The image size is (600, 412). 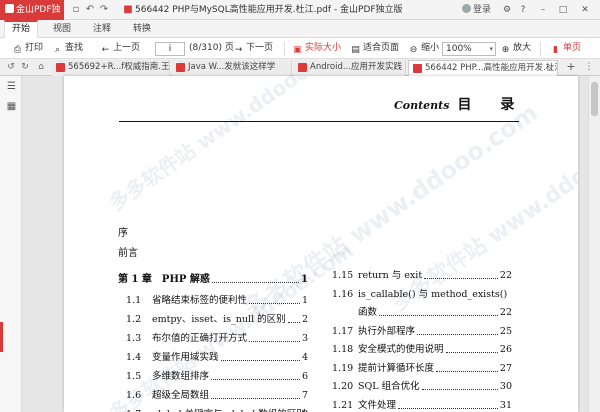 I want to click on zoom-select: 100% ▾, so click(x=469, y=49).